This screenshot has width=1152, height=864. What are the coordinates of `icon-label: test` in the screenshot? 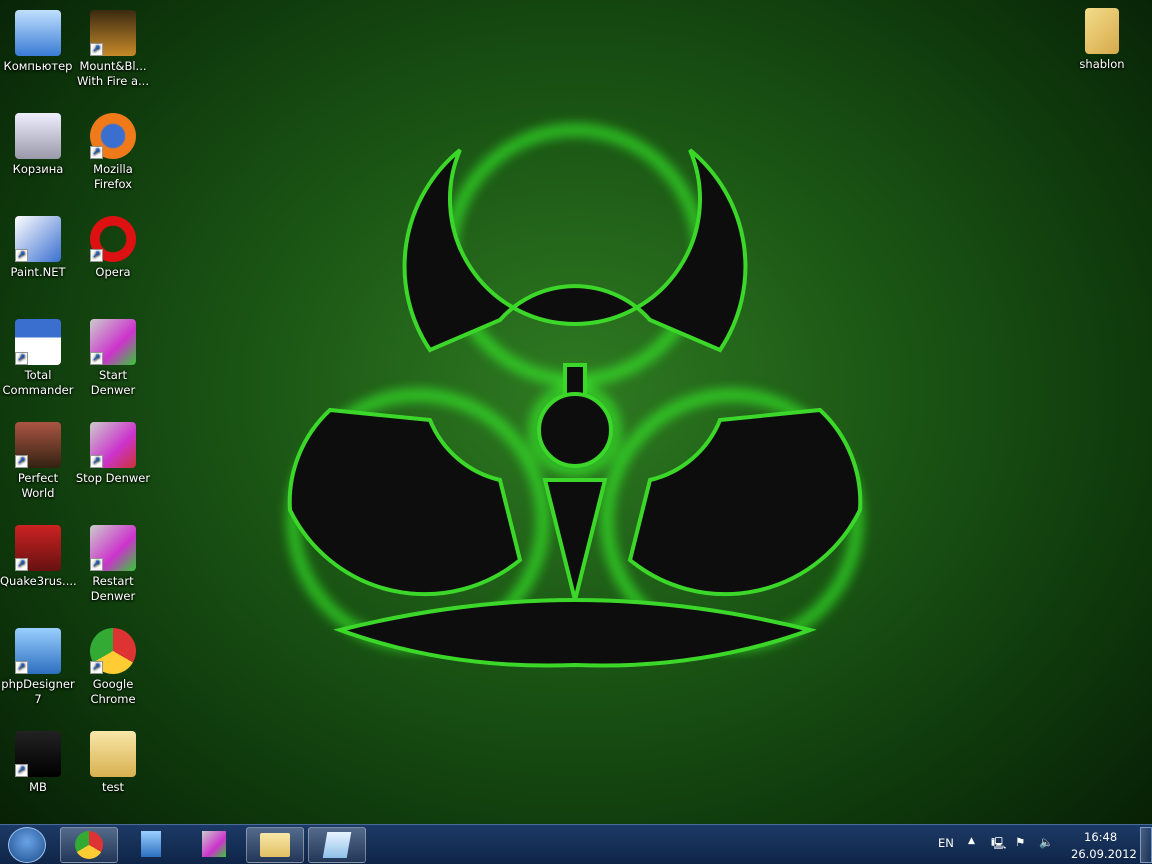 It's located at (113, 787).